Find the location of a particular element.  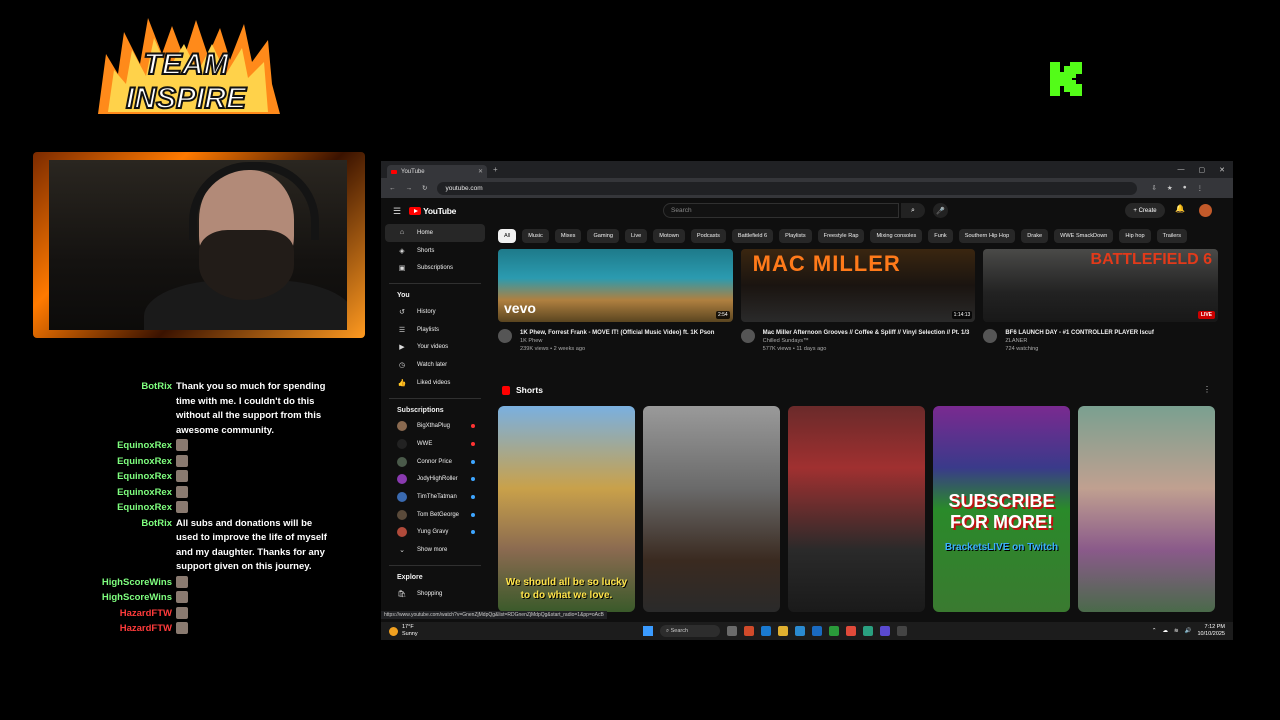

filter-chip: Playlists is located at coordinates (795, 236).